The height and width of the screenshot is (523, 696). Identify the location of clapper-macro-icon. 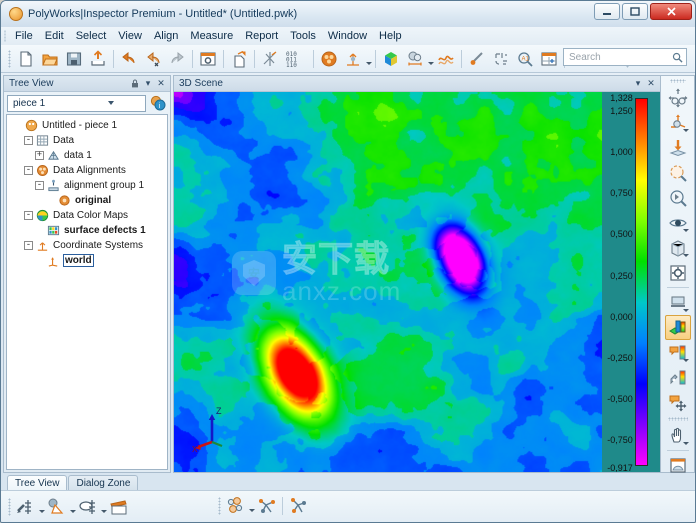
(119, 507).